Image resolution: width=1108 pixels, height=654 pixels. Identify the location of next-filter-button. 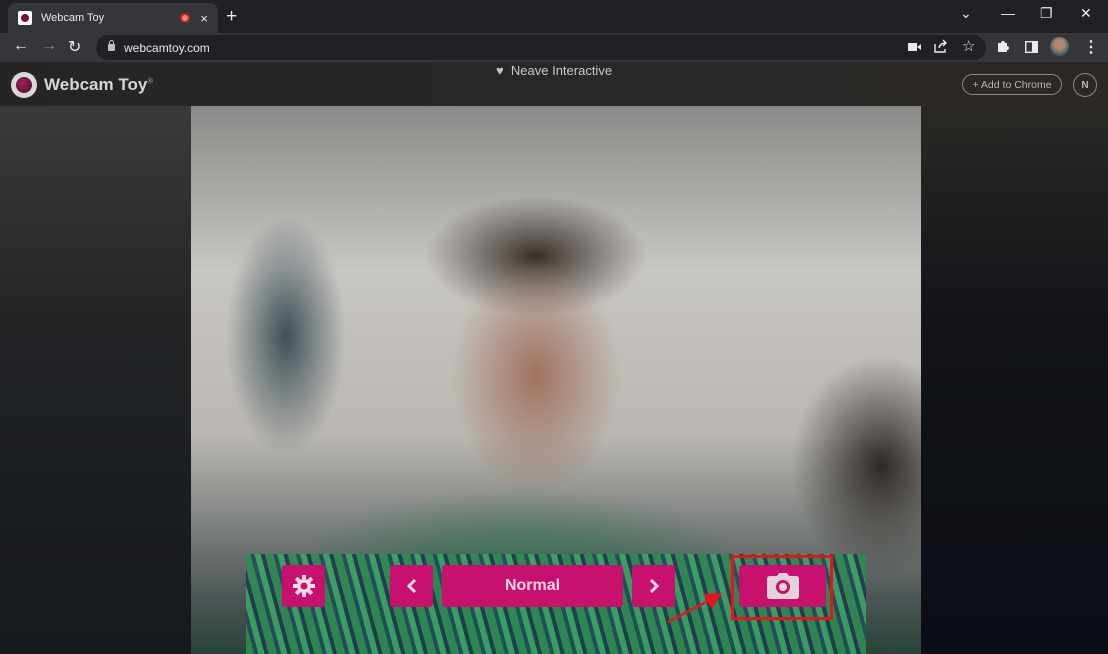
(653, 586).